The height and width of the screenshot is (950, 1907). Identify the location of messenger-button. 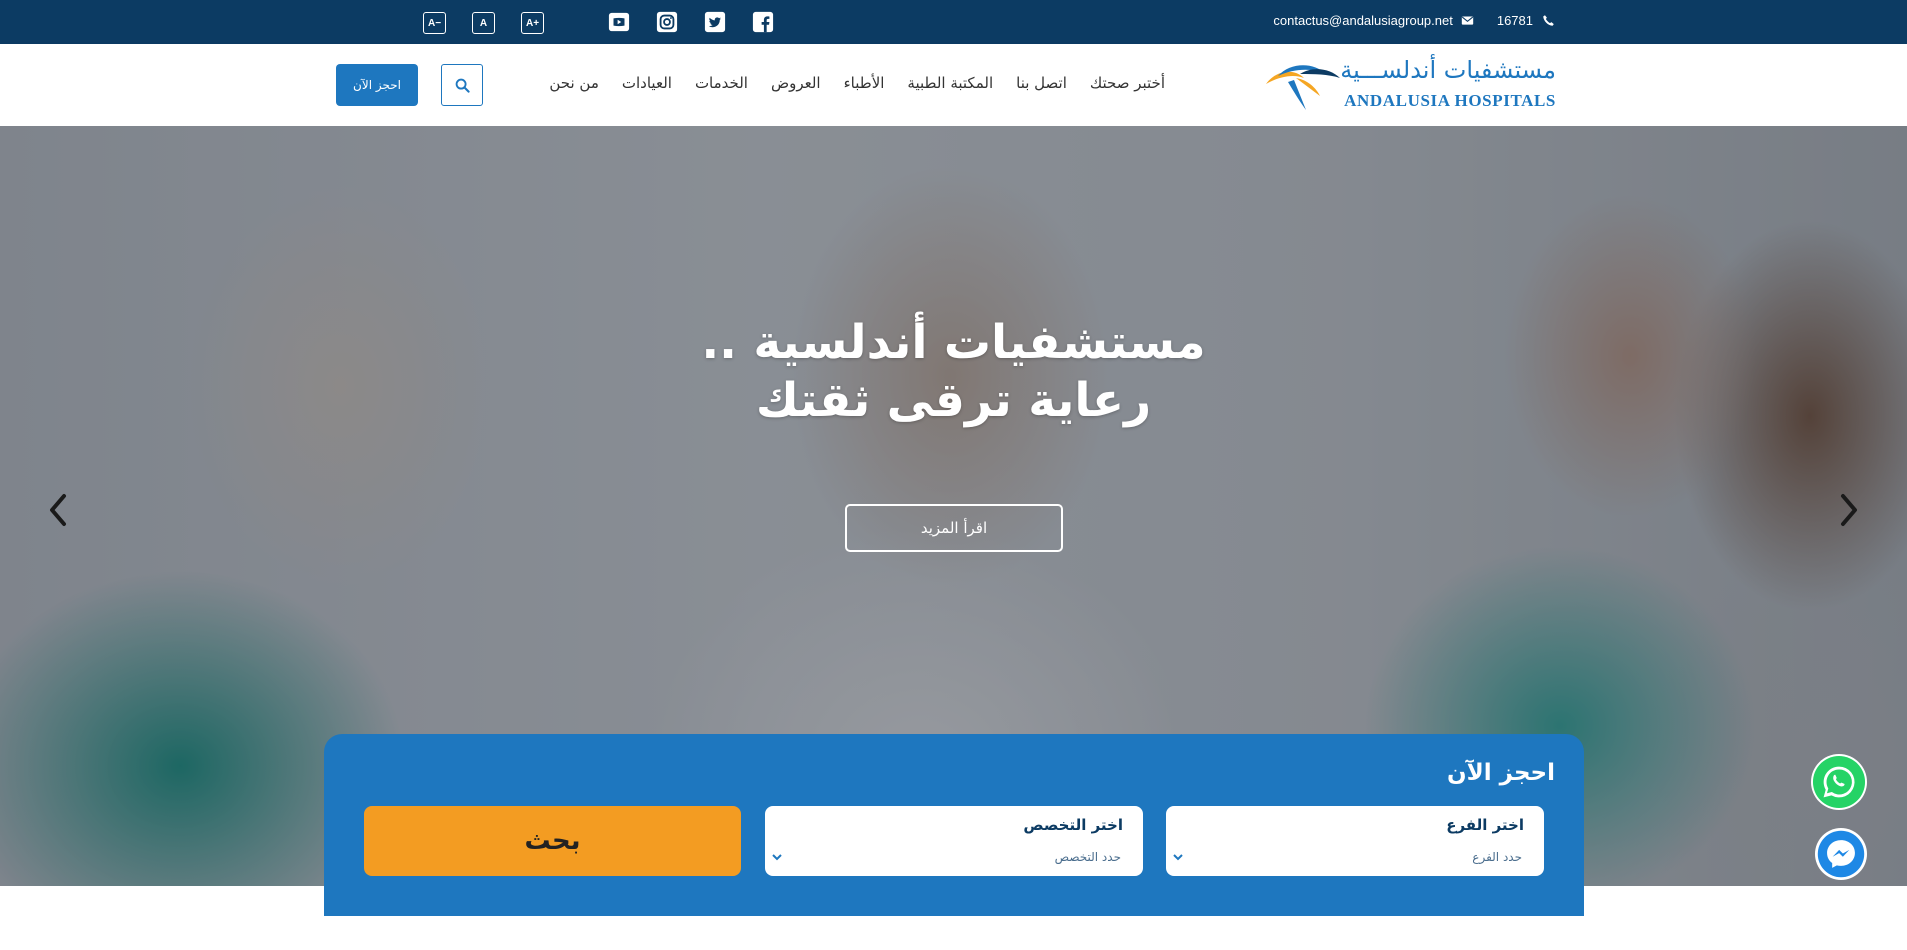
(1841, 854).